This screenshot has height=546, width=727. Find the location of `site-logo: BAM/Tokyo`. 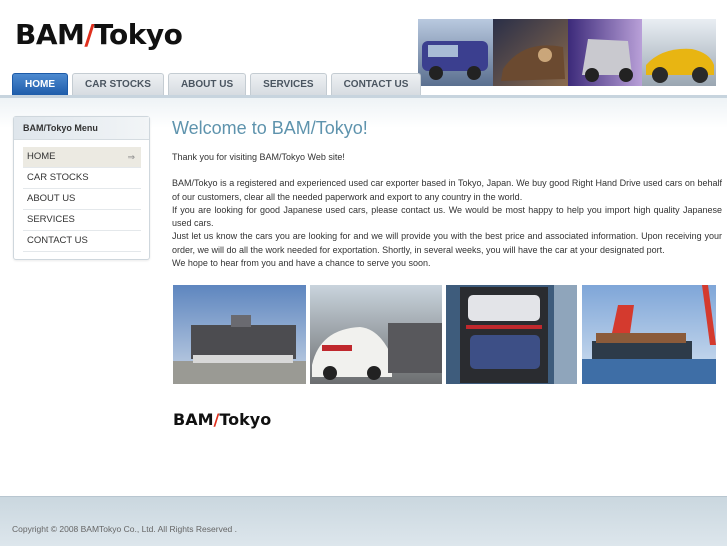

site-logo: BAM/Tokyo is located at coordinates (99, 34).